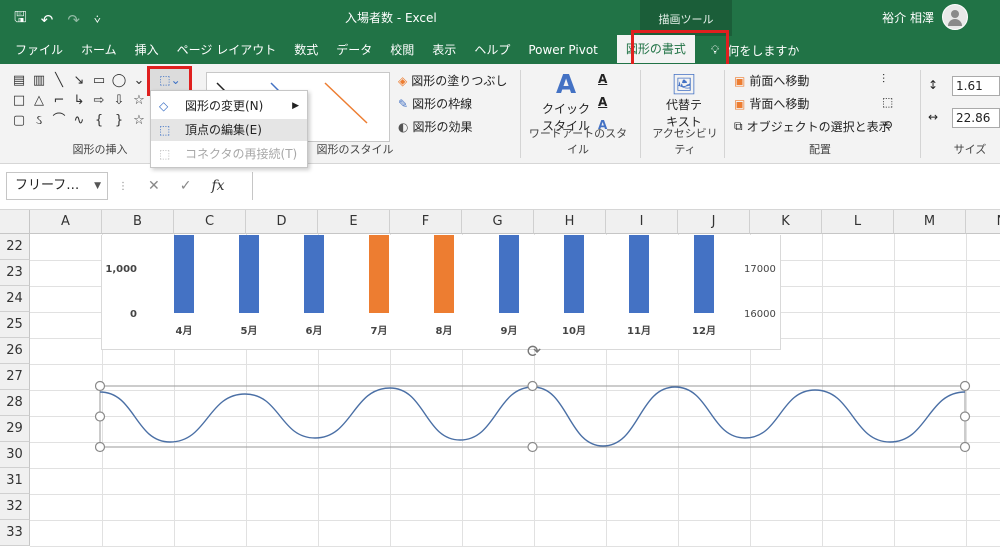 The height and width of the screenshot is (547, 1000). What do you see at coordinates (452, 80) in the screenshot?
I see `shape-fill-button: ◈ 図形の塗りつぶし` at bounding box center [452, 80].